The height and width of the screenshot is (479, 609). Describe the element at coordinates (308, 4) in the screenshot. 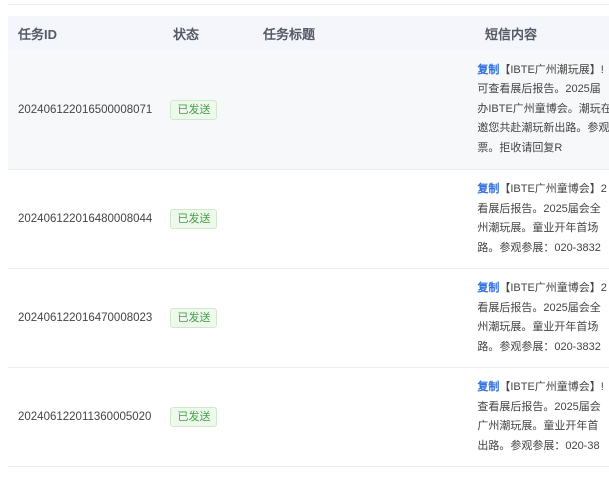

I see `top-divider` at that location.